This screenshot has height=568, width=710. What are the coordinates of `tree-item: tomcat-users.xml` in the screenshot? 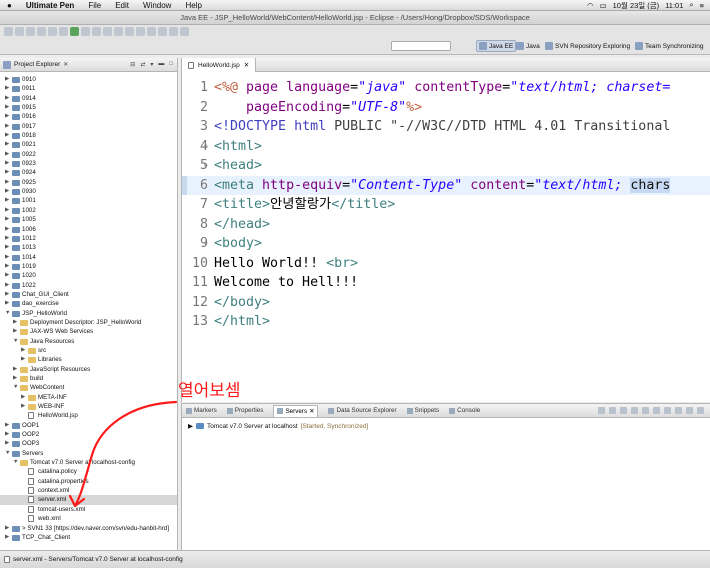 It's located at (88, 509).